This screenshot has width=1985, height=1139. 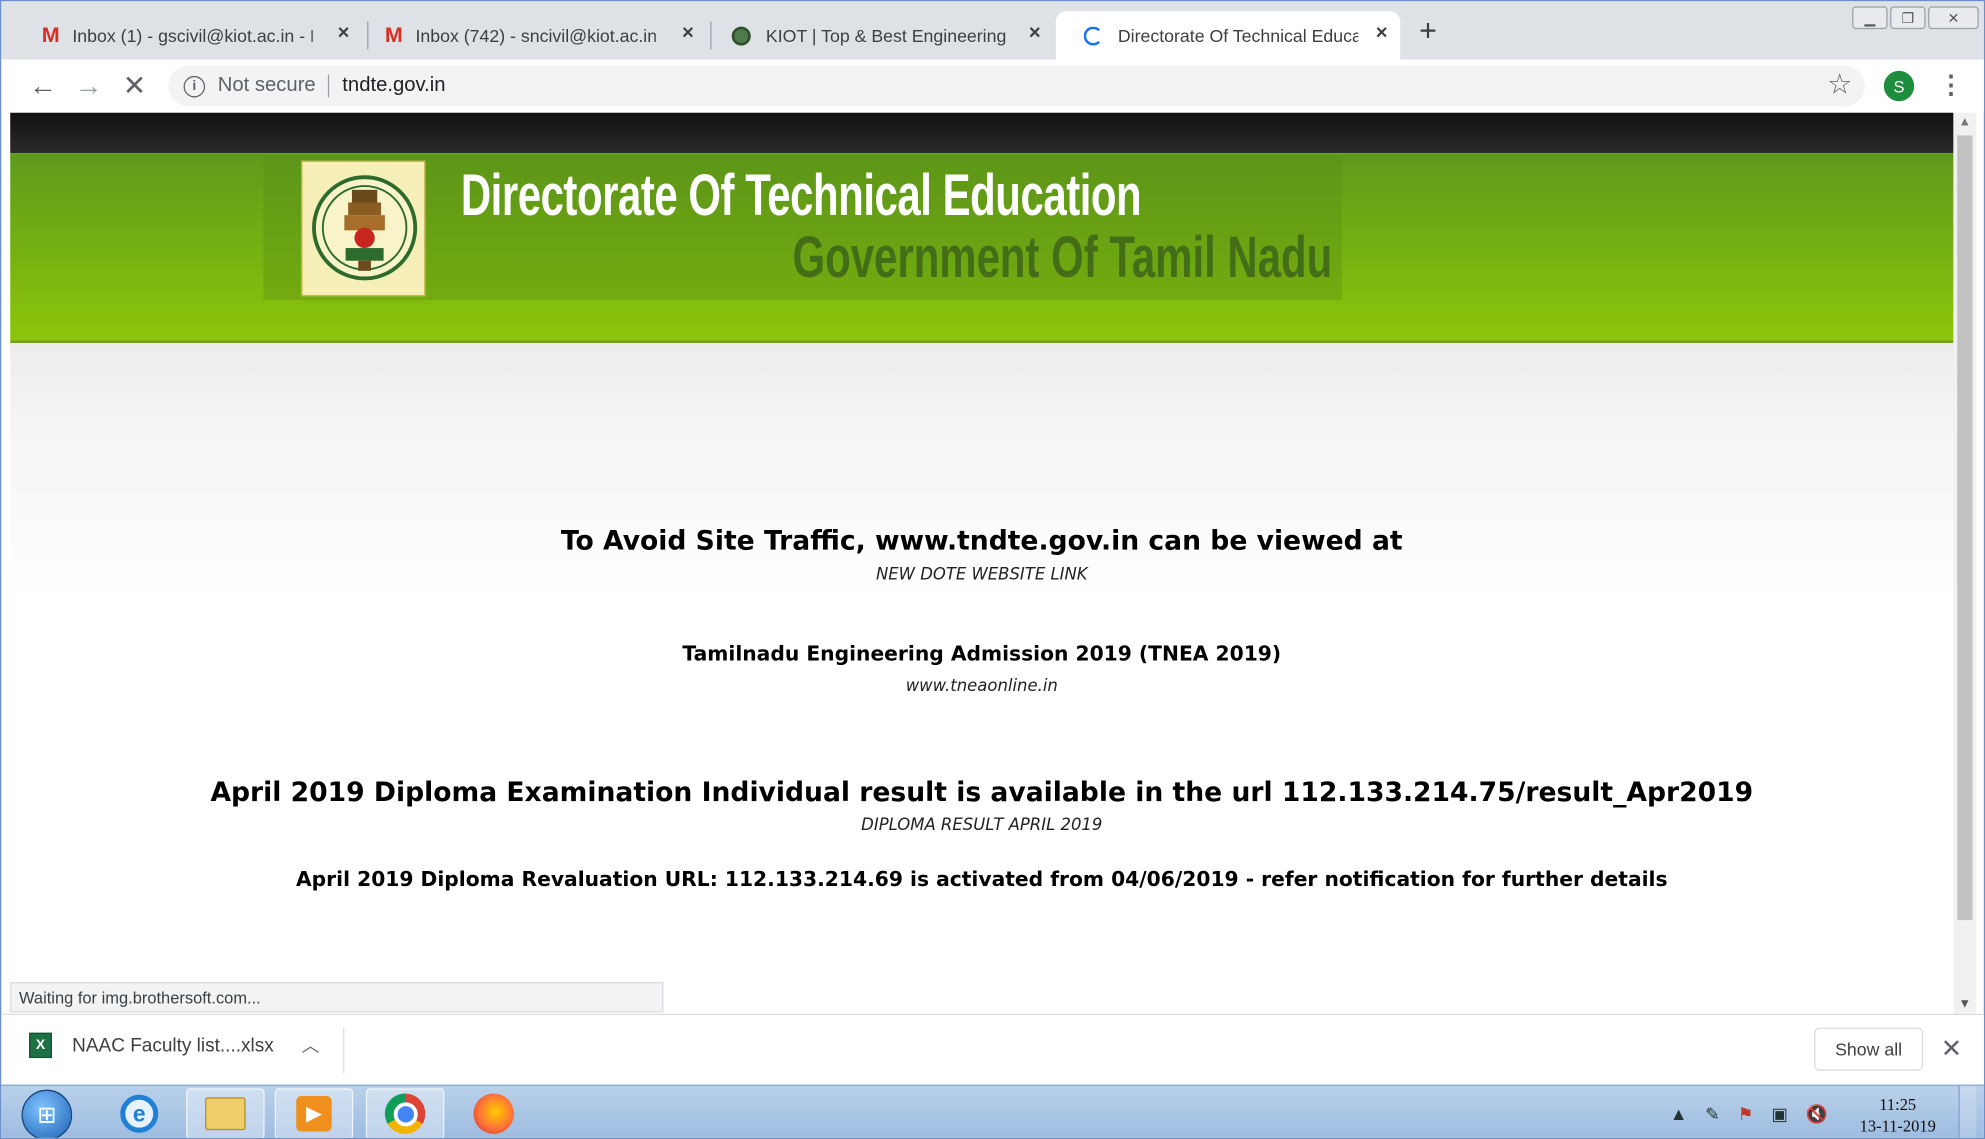 What do you see at coordinates (981, 686) in the screenshot?
I see `tnea-link: www.tneaonline.in` at bounding box center [981, 686].